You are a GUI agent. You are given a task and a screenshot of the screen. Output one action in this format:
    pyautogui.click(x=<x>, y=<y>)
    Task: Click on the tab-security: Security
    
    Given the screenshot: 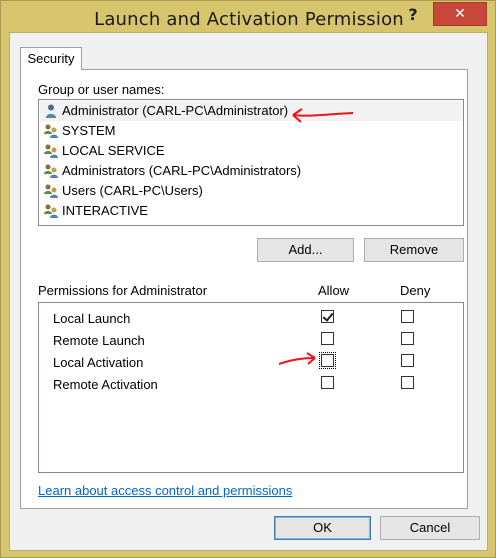 What is the action you would take?
    pyautogui.click(x=51, y=58)
    